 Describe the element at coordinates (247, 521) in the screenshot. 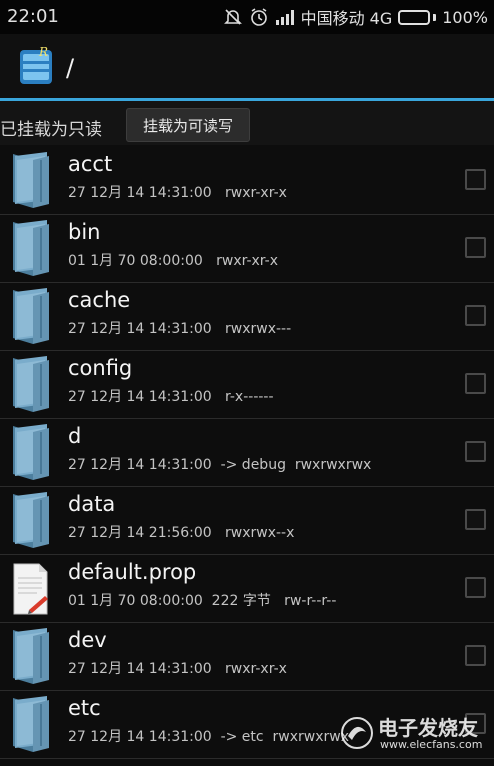

I see `file-row: data 27 12月 14 21:56:00 rwxrwx--x` at that location.